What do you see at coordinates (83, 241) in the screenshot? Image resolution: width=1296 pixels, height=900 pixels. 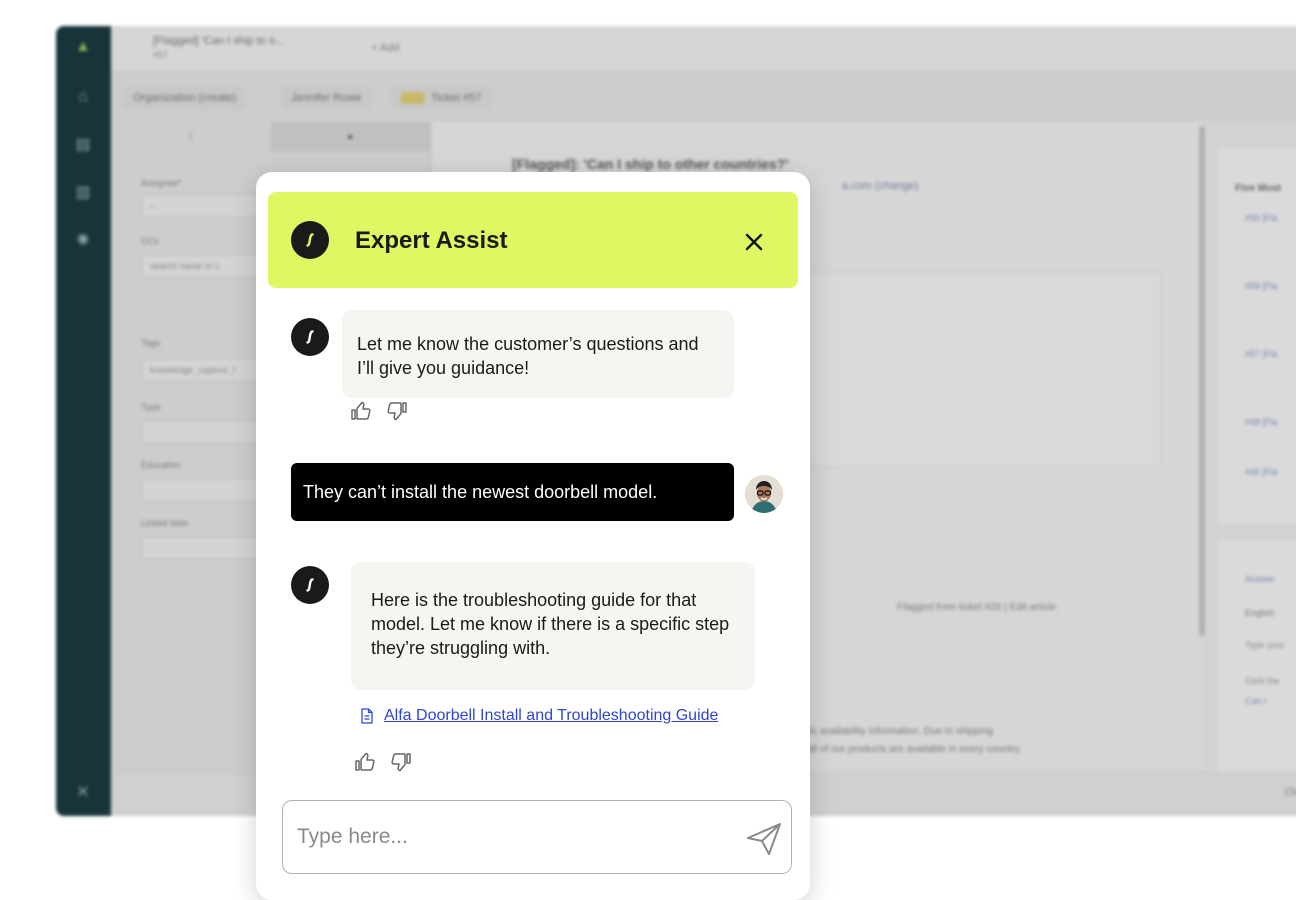 I see `settings-icon: ✺` at bounding box center [83, 241].